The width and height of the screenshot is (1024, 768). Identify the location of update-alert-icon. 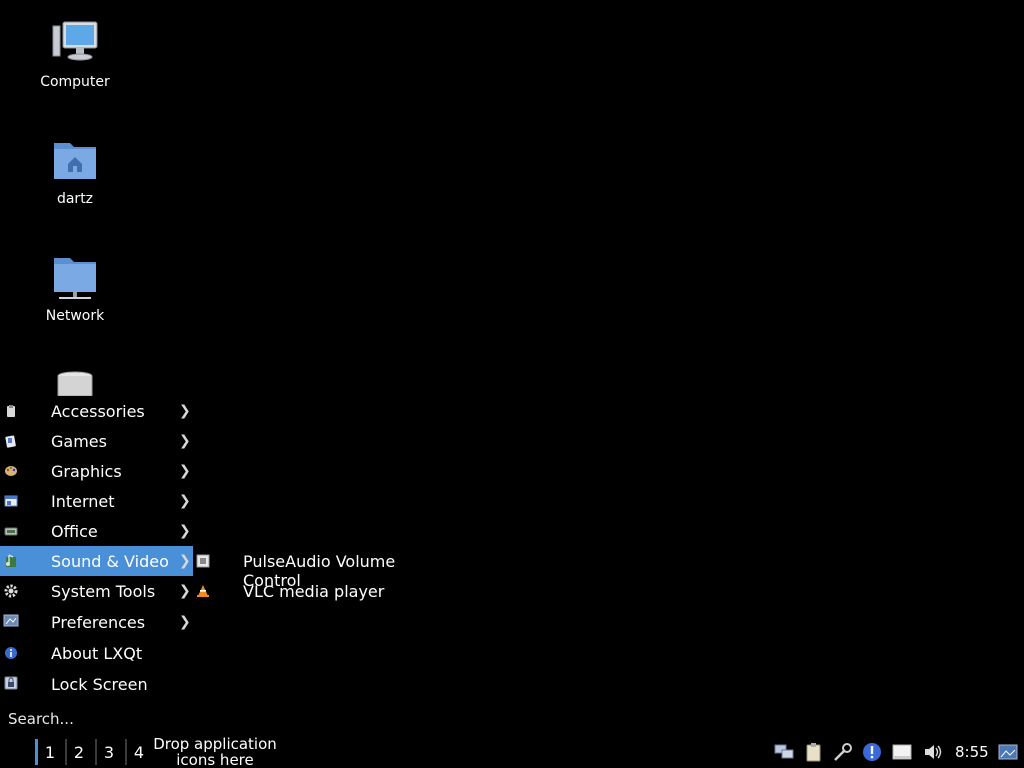
(872, 752).